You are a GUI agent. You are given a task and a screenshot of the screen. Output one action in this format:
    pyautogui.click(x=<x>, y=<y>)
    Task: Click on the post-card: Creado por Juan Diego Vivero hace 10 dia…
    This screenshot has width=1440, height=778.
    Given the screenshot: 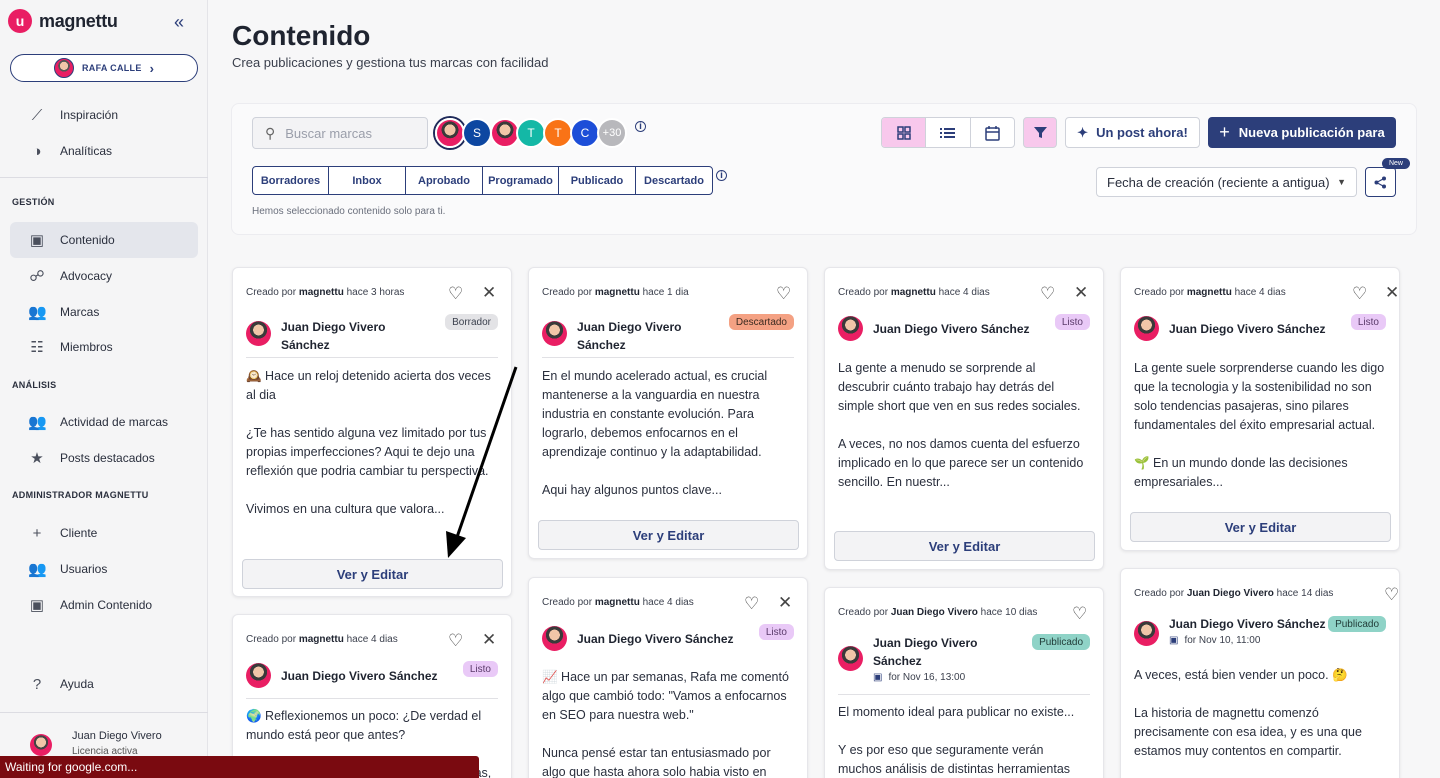 What is the action you would take?
    pyautogui.click(x=964, y=682)
    